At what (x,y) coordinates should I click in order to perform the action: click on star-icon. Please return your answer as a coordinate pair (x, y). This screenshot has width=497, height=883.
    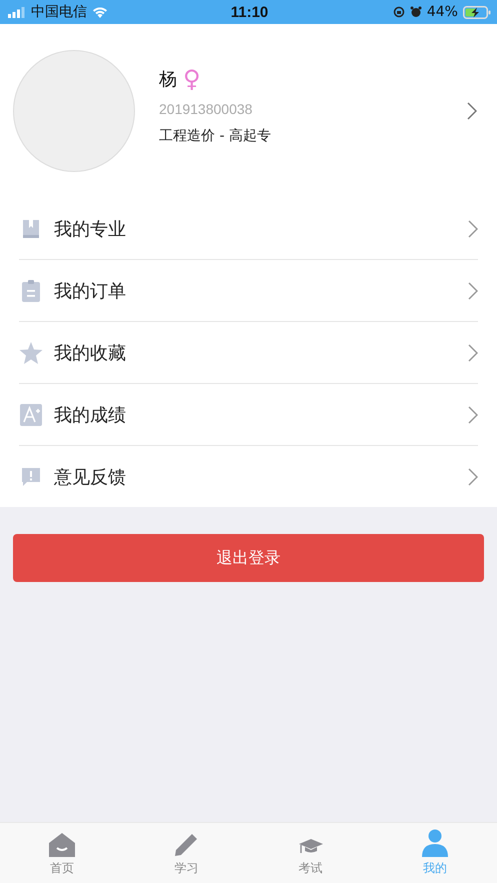
    Looking at the image, I should click on (31, 353).